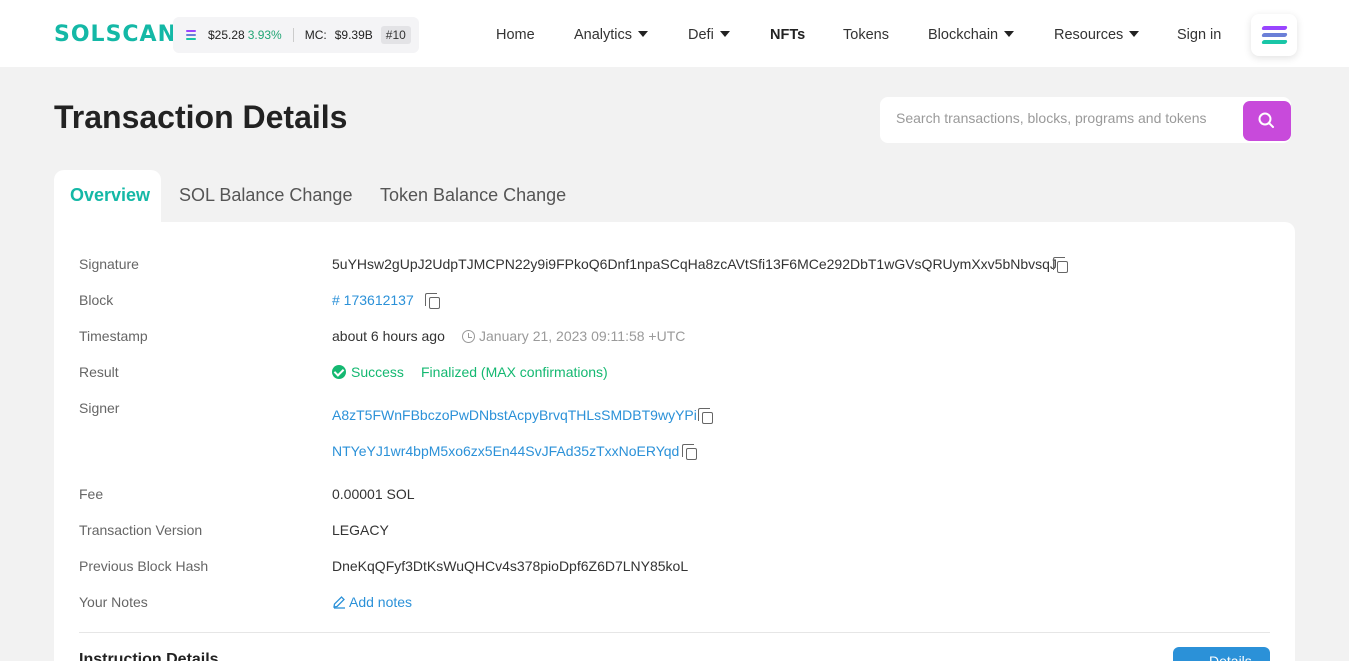 This screenshot has height=661, width=1349. What do you see at coordinates (99, 372) in the screenshot?
I see `result-label: Result` at bounding box center [99, 372].